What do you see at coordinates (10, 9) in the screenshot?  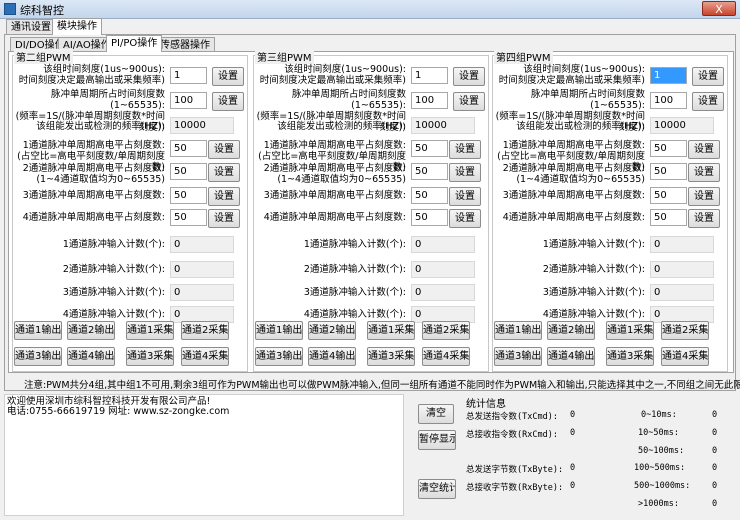 I see `app-icon` at bounding box center [10, 9].